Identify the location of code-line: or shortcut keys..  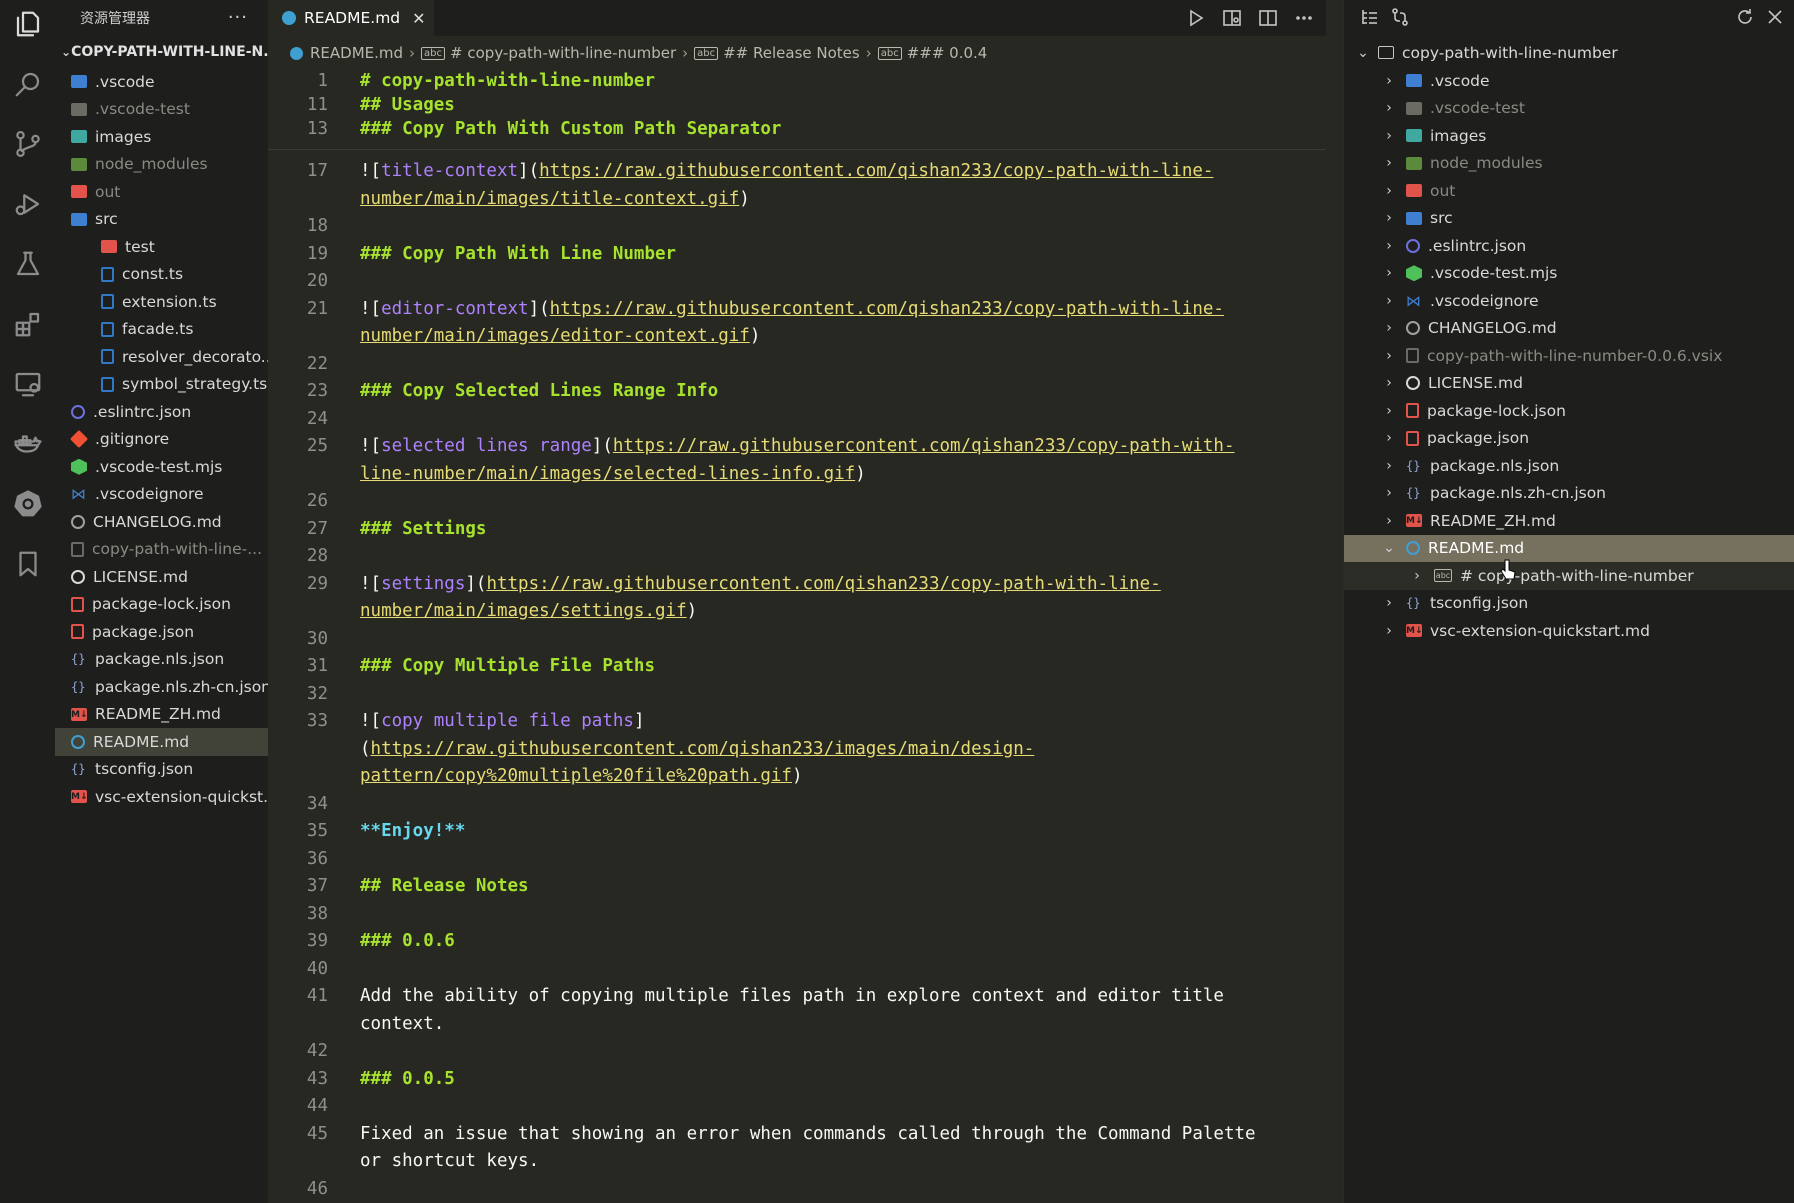
(797, 1162).